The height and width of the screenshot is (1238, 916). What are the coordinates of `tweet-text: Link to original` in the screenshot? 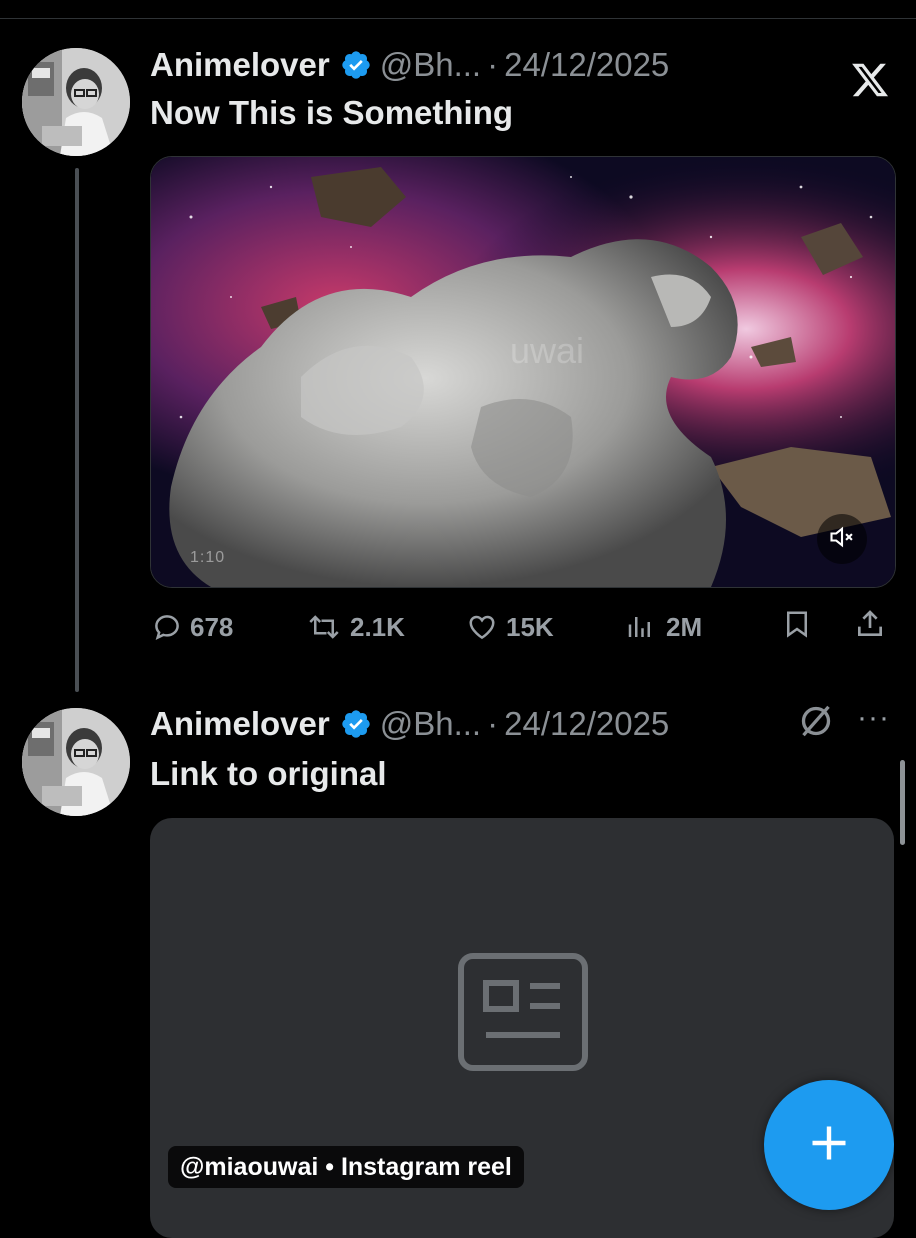 It's located at (268, 773).